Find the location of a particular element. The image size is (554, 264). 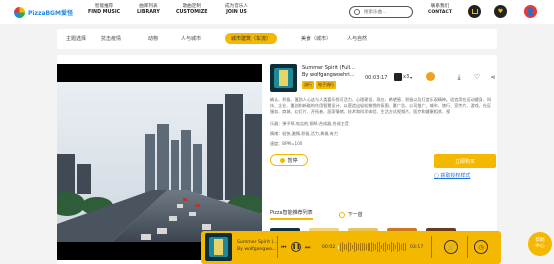

nav-join-us: 成为音乐人 JOIN US is located at coordinates (236, 10).